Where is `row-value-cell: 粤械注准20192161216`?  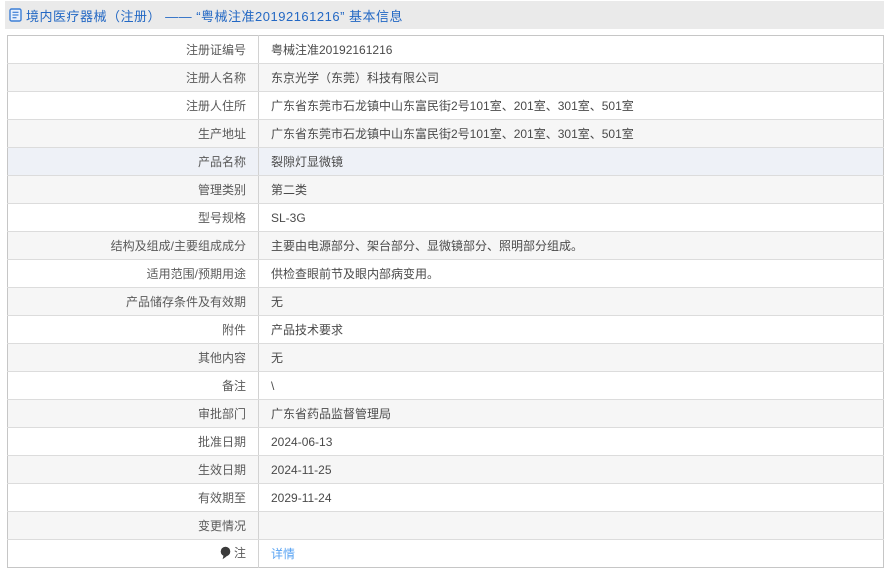 row-value-cell: 粤械注准20192161216 is located at coordinates (571, 49).